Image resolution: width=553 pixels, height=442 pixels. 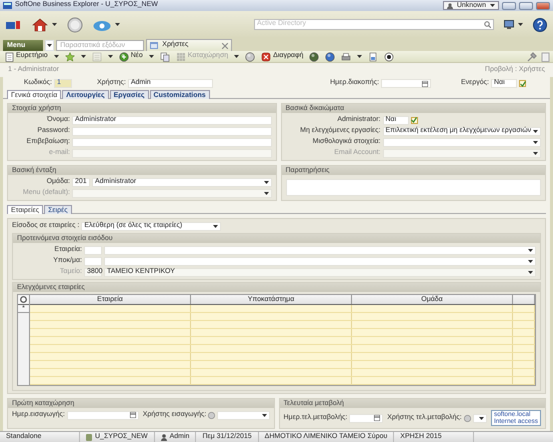 I want to click on circle-icon, so click(x=314, y=57).